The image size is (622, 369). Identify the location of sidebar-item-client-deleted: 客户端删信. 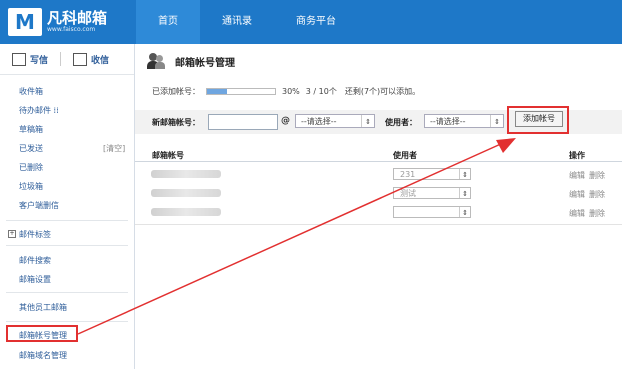
(39, 205).